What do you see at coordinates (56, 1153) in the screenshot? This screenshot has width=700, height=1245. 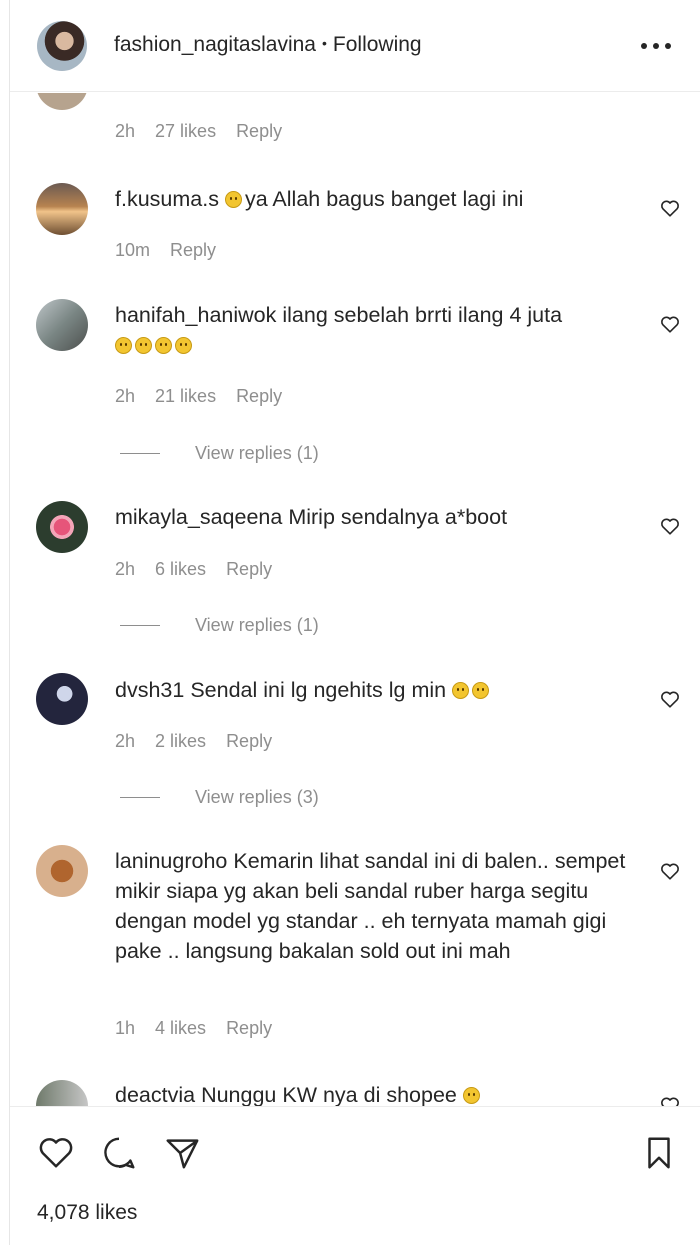 I see `heart-icon` at bounding box center [56, 1153].